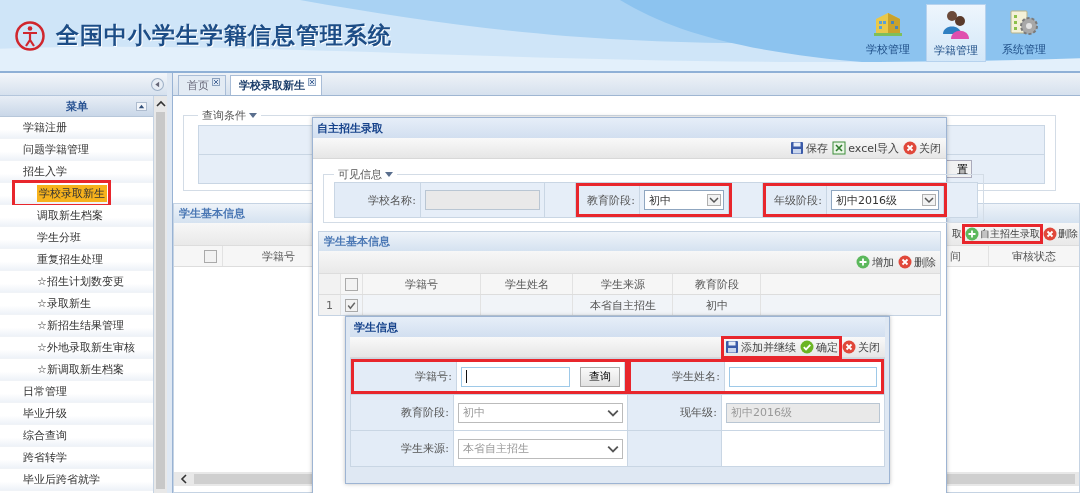 This screenshot has width=1080, height=493. I want to click on tab: 学校录取新生, so click(276, 85).